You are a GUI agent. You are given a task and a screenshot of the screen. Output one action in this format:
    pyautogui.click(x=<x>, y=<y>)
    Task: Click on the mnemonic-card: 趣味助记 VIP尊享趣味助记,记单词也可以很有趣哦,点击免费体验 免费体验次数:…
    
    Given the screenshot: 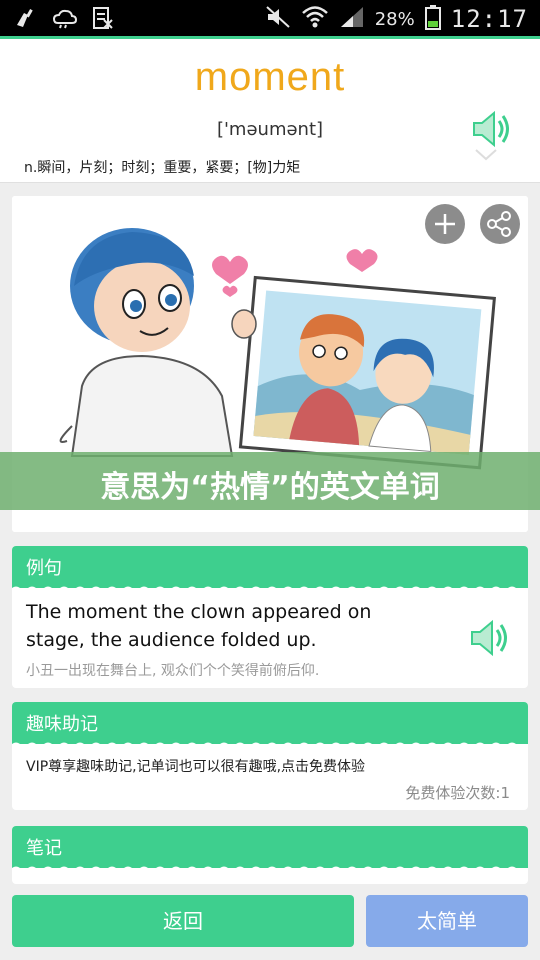 What is the action you would take?
    pyautogui.click(x=270, y=756)
    